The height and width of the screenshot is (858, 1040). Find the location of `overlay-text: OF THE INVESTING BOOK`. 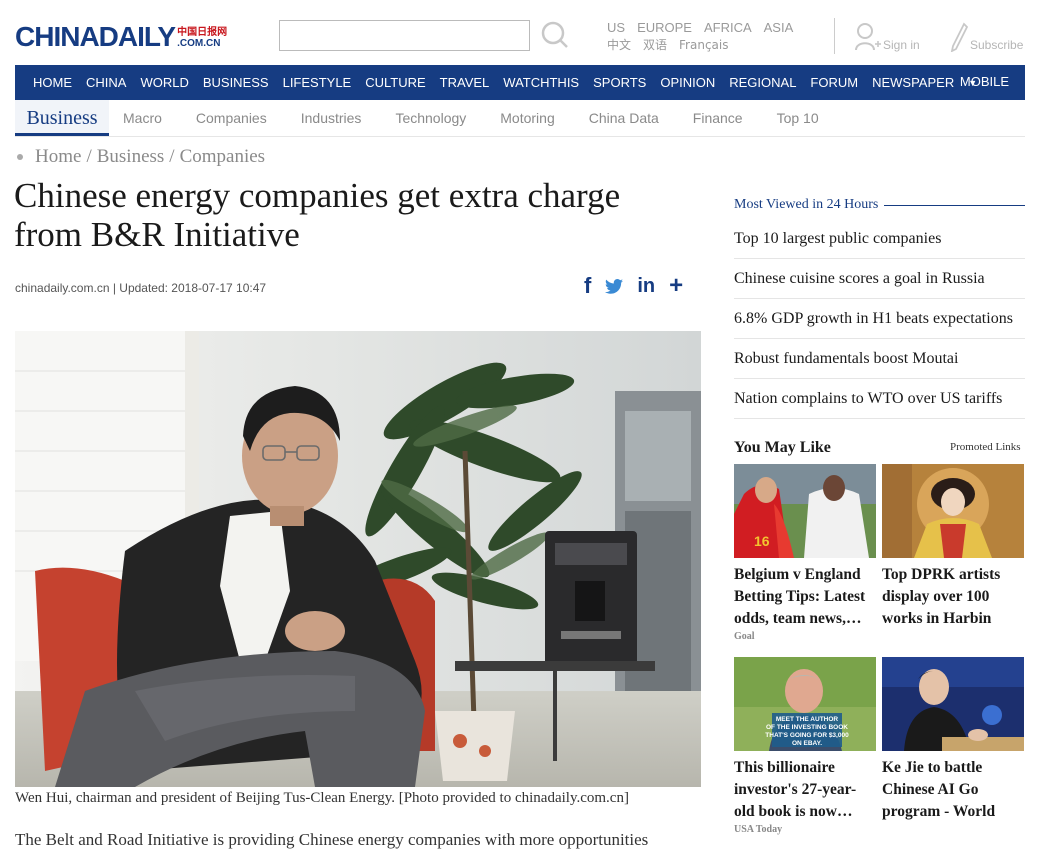

overlay-text: OF THE INVESTING BOOK is located at coordinates (807, 727).